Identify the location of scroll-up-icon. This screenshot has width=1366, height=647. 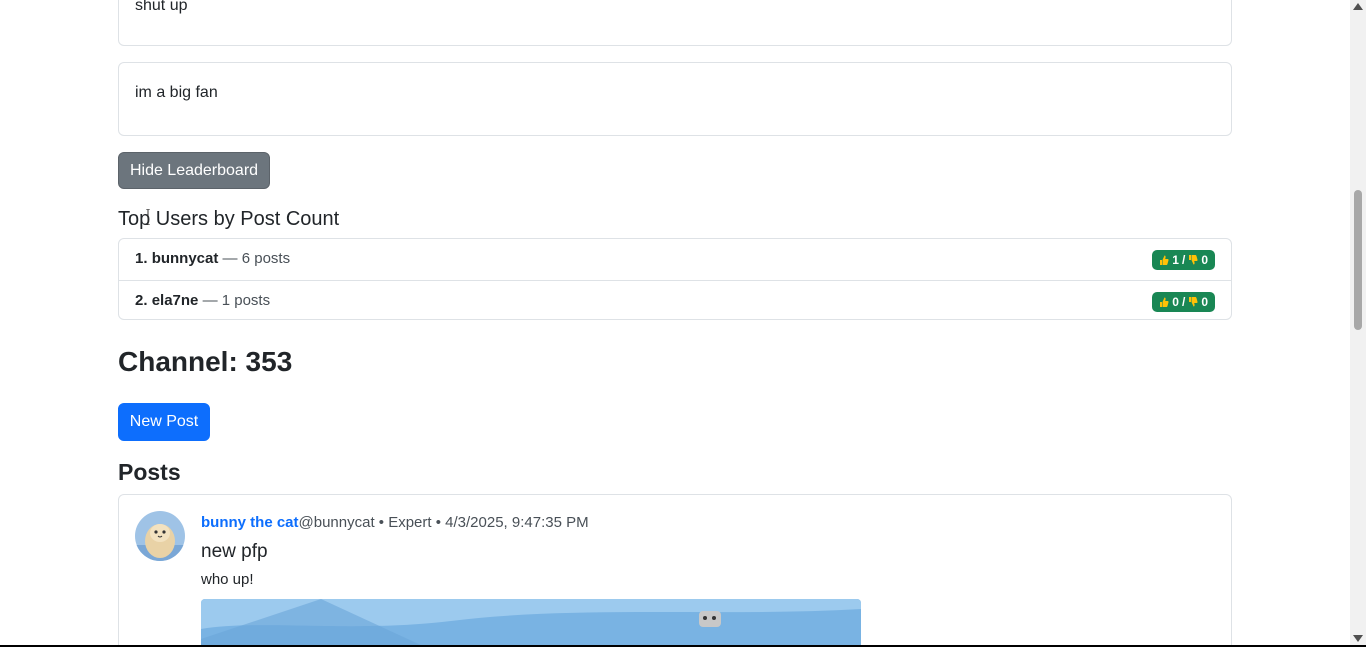
(1358, 6).